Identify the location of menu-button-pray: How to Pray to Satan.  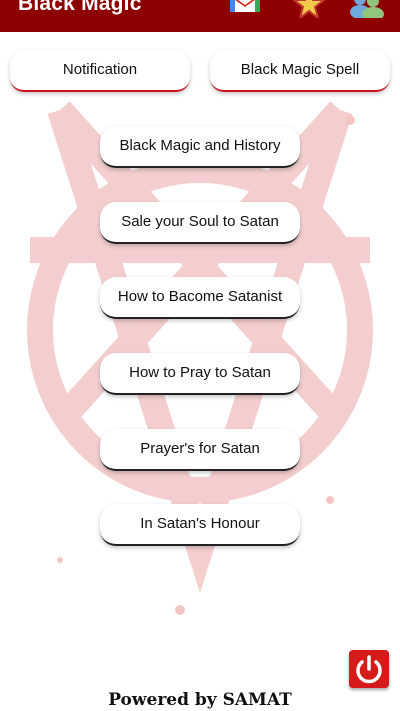
(200, 374).